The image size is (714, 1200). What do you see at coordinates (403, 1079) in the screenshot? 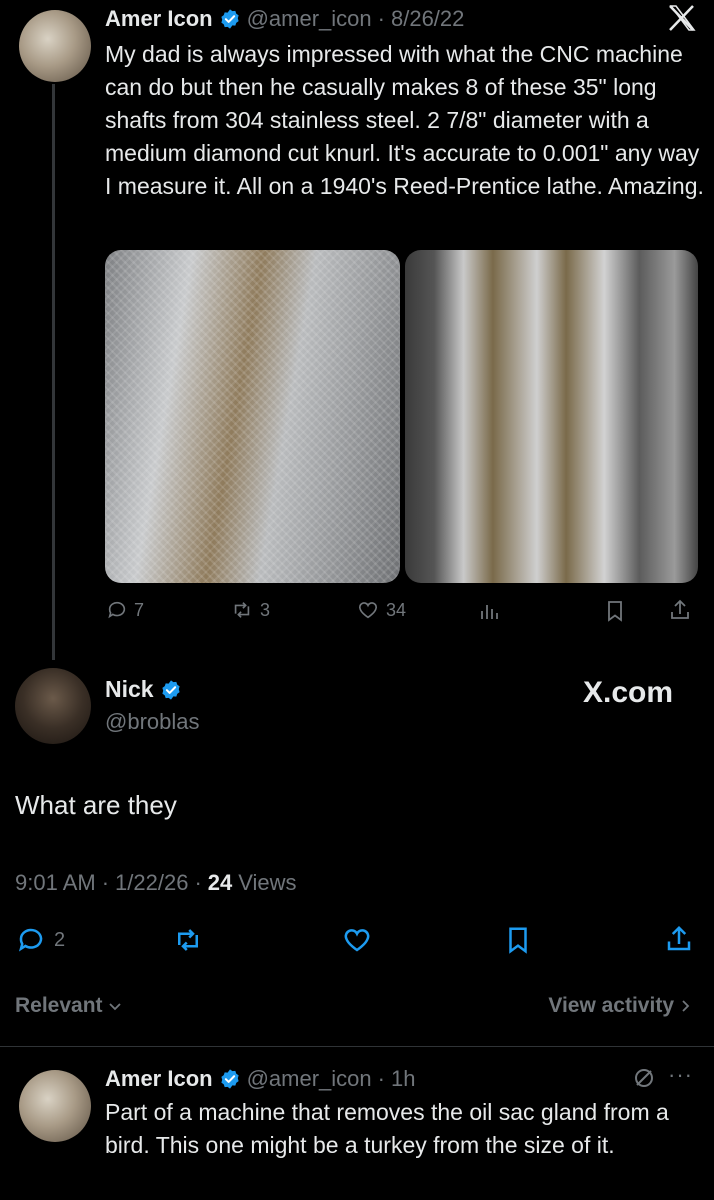
I see `tweet-age: 1h` at bounding box center [403, 1079].